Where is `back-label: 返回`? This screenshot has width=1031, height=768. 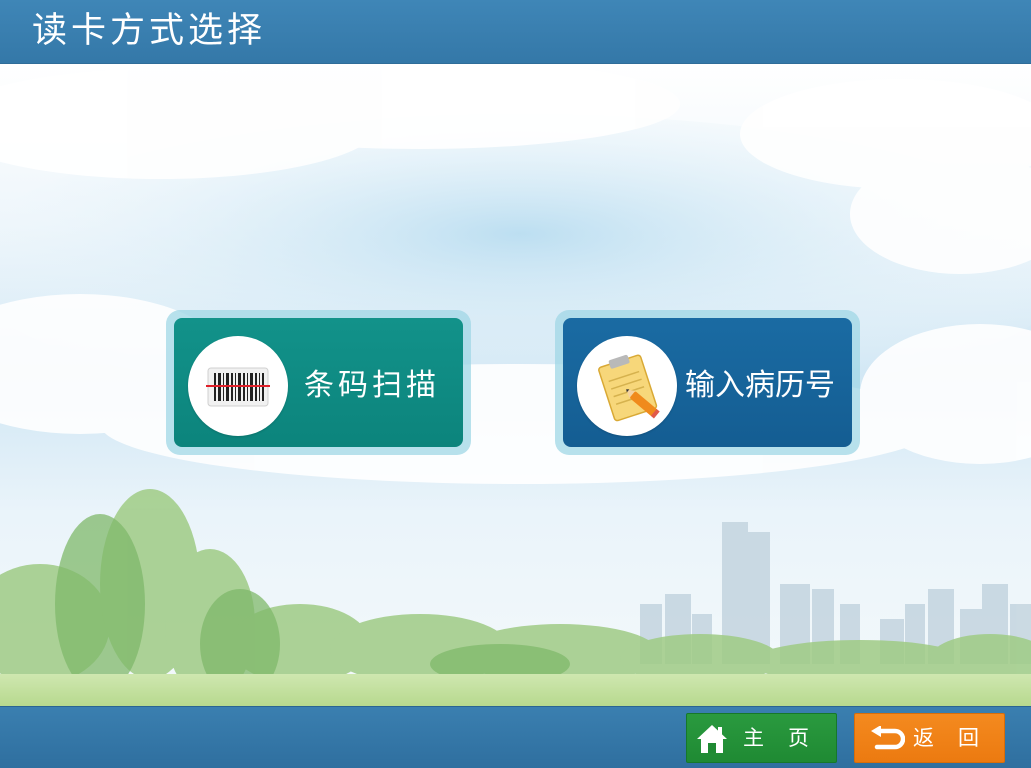
back-label: 返回 is located at coordinates (958, 738).